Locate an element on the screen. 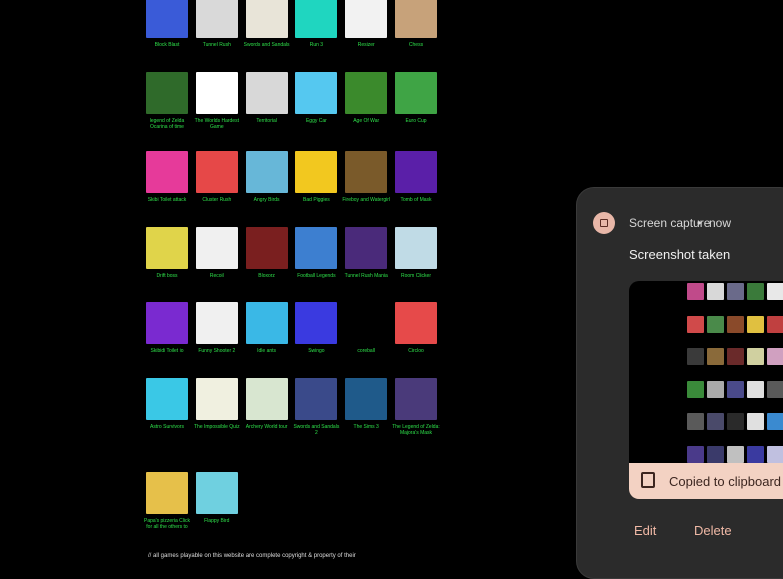 This screenshot has width=783, height=579. game-tile: Fireboy and Watergirl is located at coordinates (366, 177).